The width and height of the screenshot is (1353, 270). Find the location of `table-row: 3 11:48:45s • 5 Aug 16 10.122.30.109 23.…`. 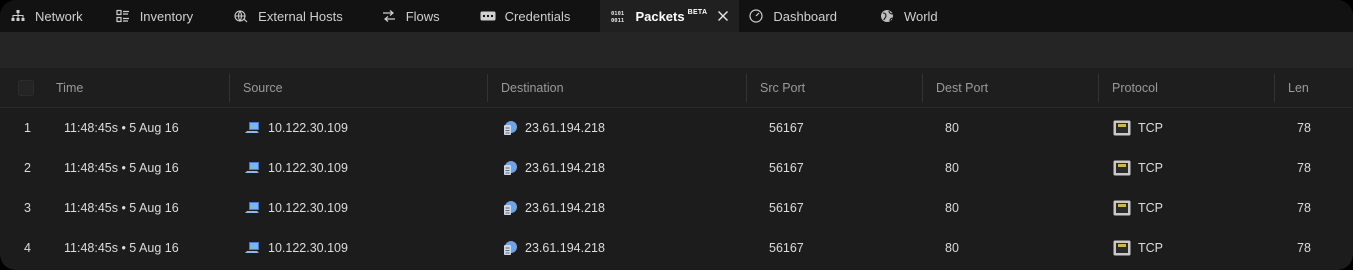

table-row: 3 11:48:45s • 5 Aug 16 10.122.30.109 23.… is located at coordinates (676, 208).